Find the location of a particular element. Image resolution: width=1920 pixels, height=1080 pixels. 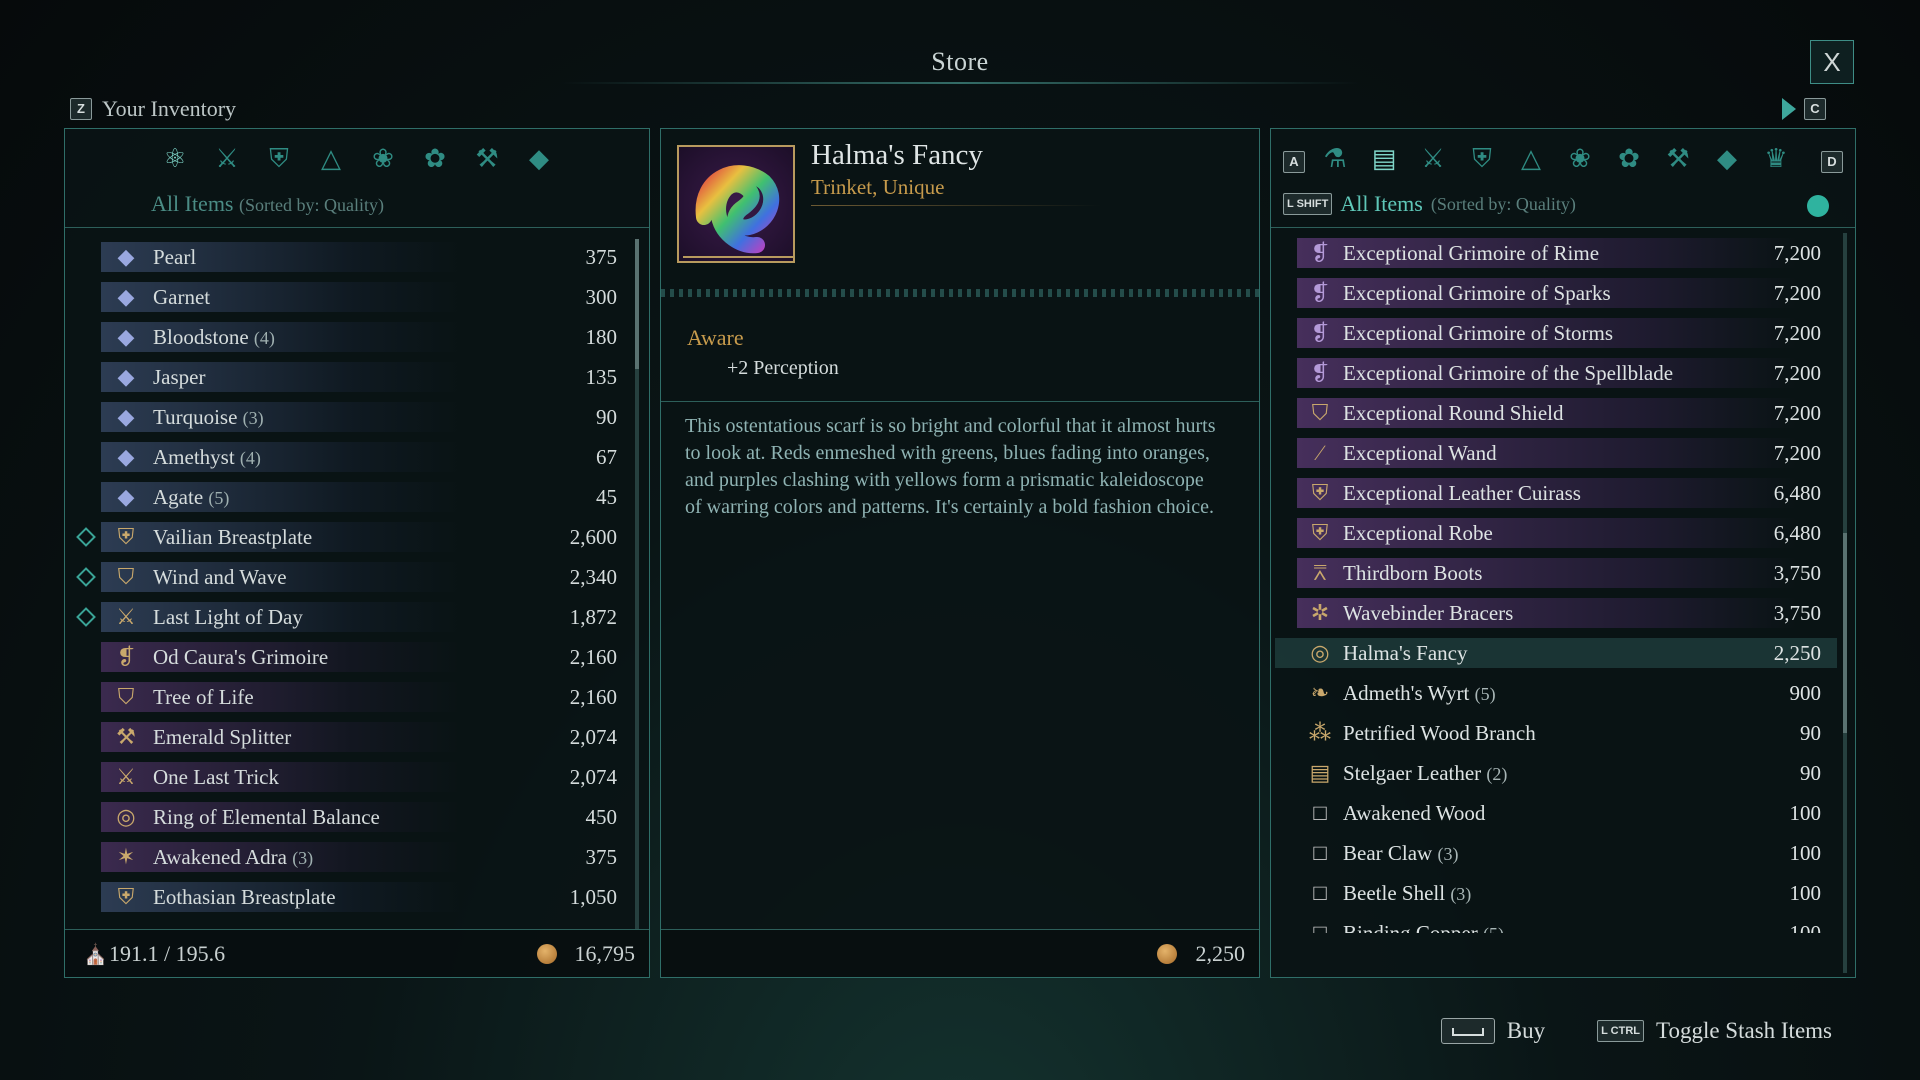

store-scrollbar is located at coordinates (1845, 603).